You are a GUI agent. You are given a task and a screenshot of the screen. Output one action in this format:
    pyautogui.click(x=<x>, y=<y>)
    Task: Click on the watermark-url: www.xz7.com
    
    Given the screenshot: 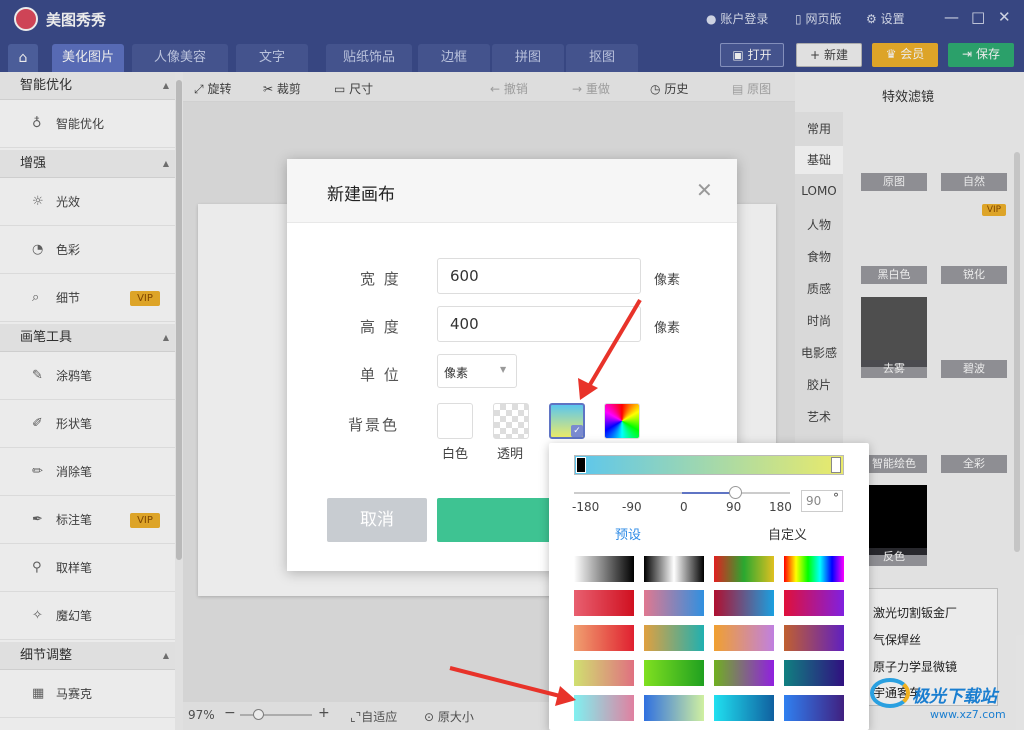 What is the action you would take?
    pyautogui.click(x=968, y=714)
    